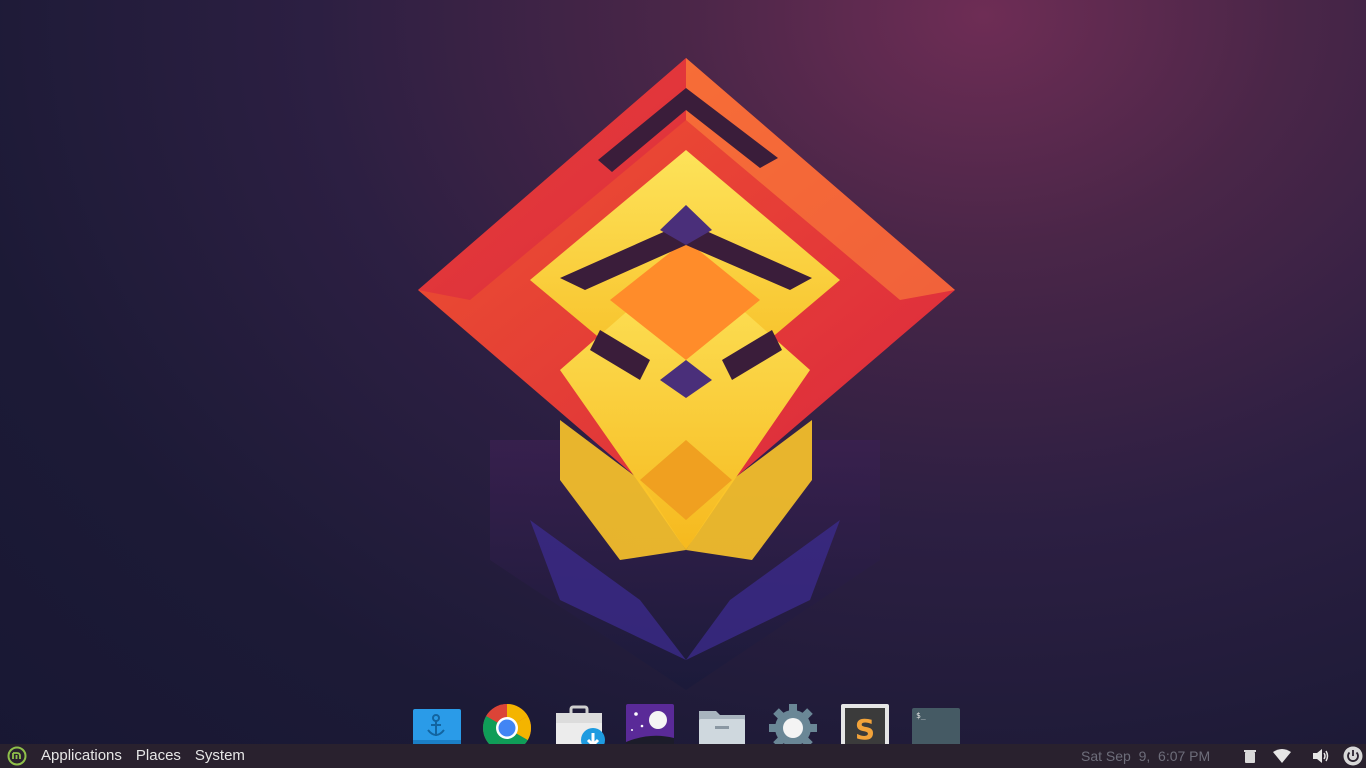  What do you see at coordinates (17, 756) in the screenshot?
I see `mint-menu-icon` at bounding box center [17, 756].